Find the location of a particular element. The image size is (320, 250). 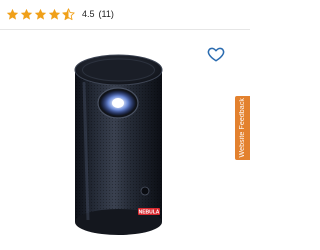

rating-value: 4.5 is located at coordinates (88, 14).